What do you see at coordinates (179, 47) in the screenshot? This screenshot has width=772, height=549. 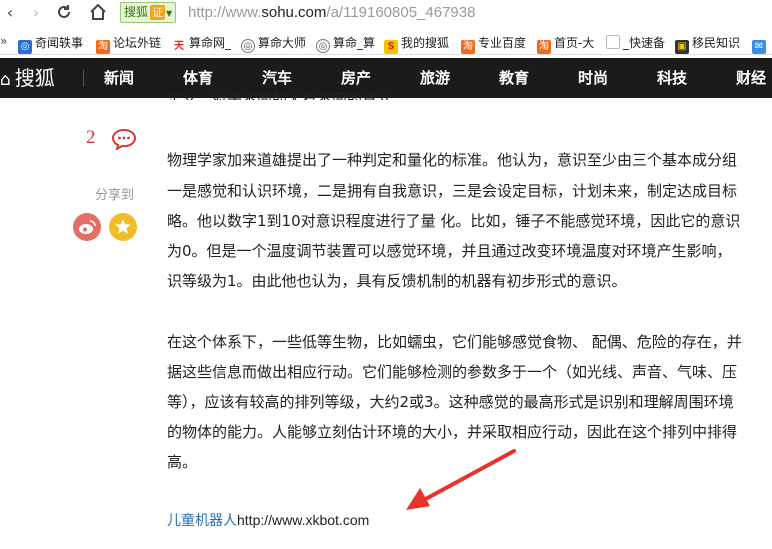 I see `fortune-icon: 天` at bounding box center [179, 47].